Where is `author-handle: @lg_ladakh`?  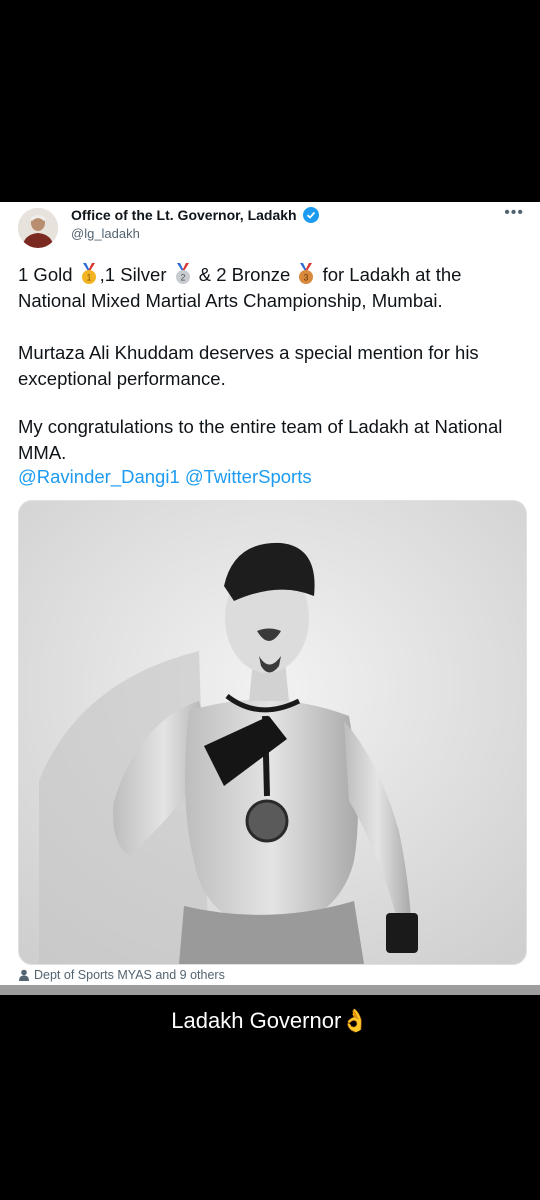
author-handle: @lg_ladakh is located at coordinates (105, 233).